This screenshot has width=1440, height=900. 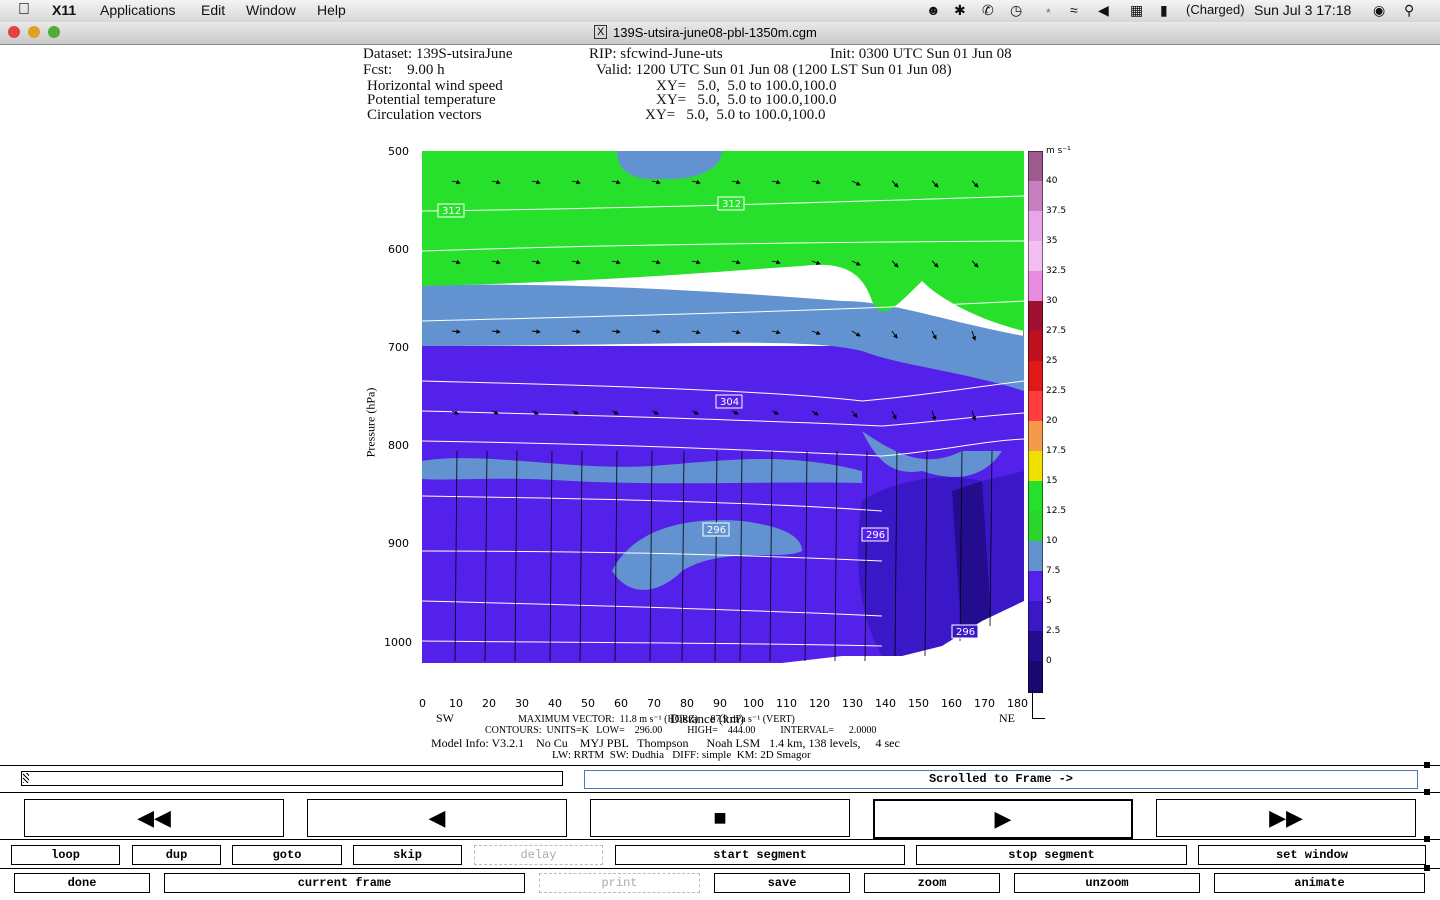 I want to click on y-tick: 500, so click(x=398, y=151).